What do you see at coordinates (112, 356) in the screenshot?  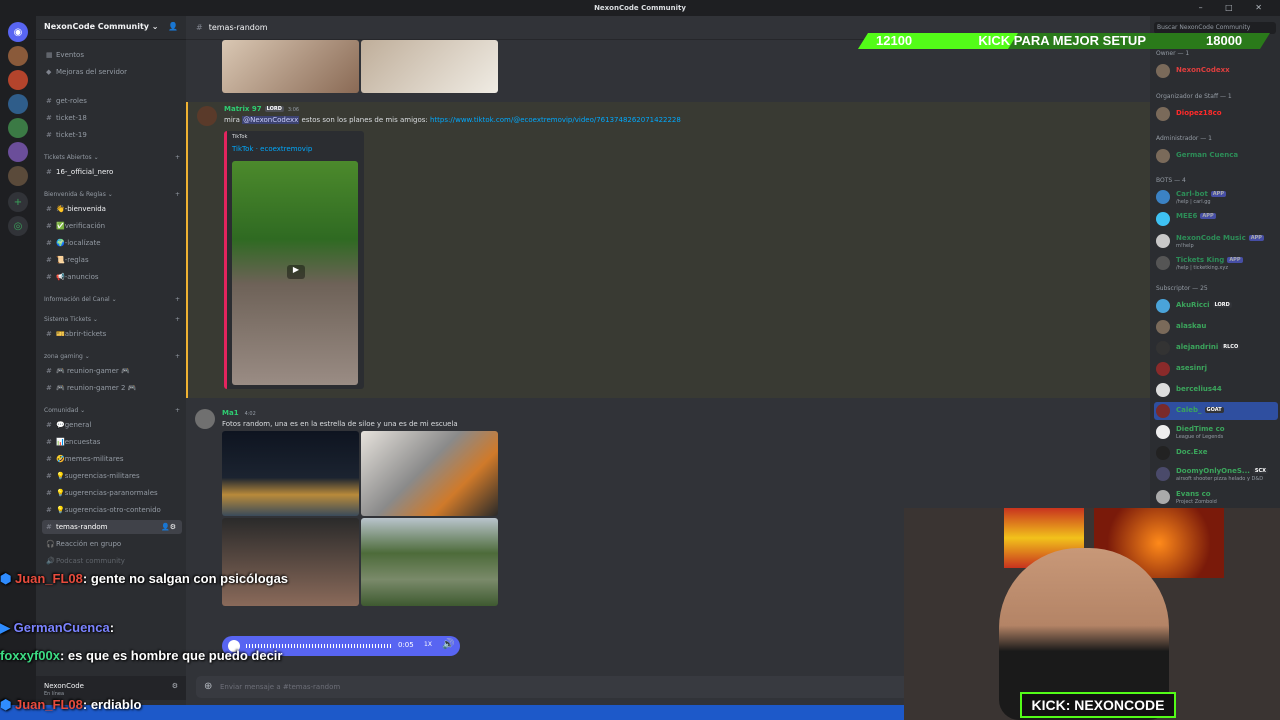 I see `category-zona-gaming: zona gaming ⌄ +` at bounding box center [112, 356].